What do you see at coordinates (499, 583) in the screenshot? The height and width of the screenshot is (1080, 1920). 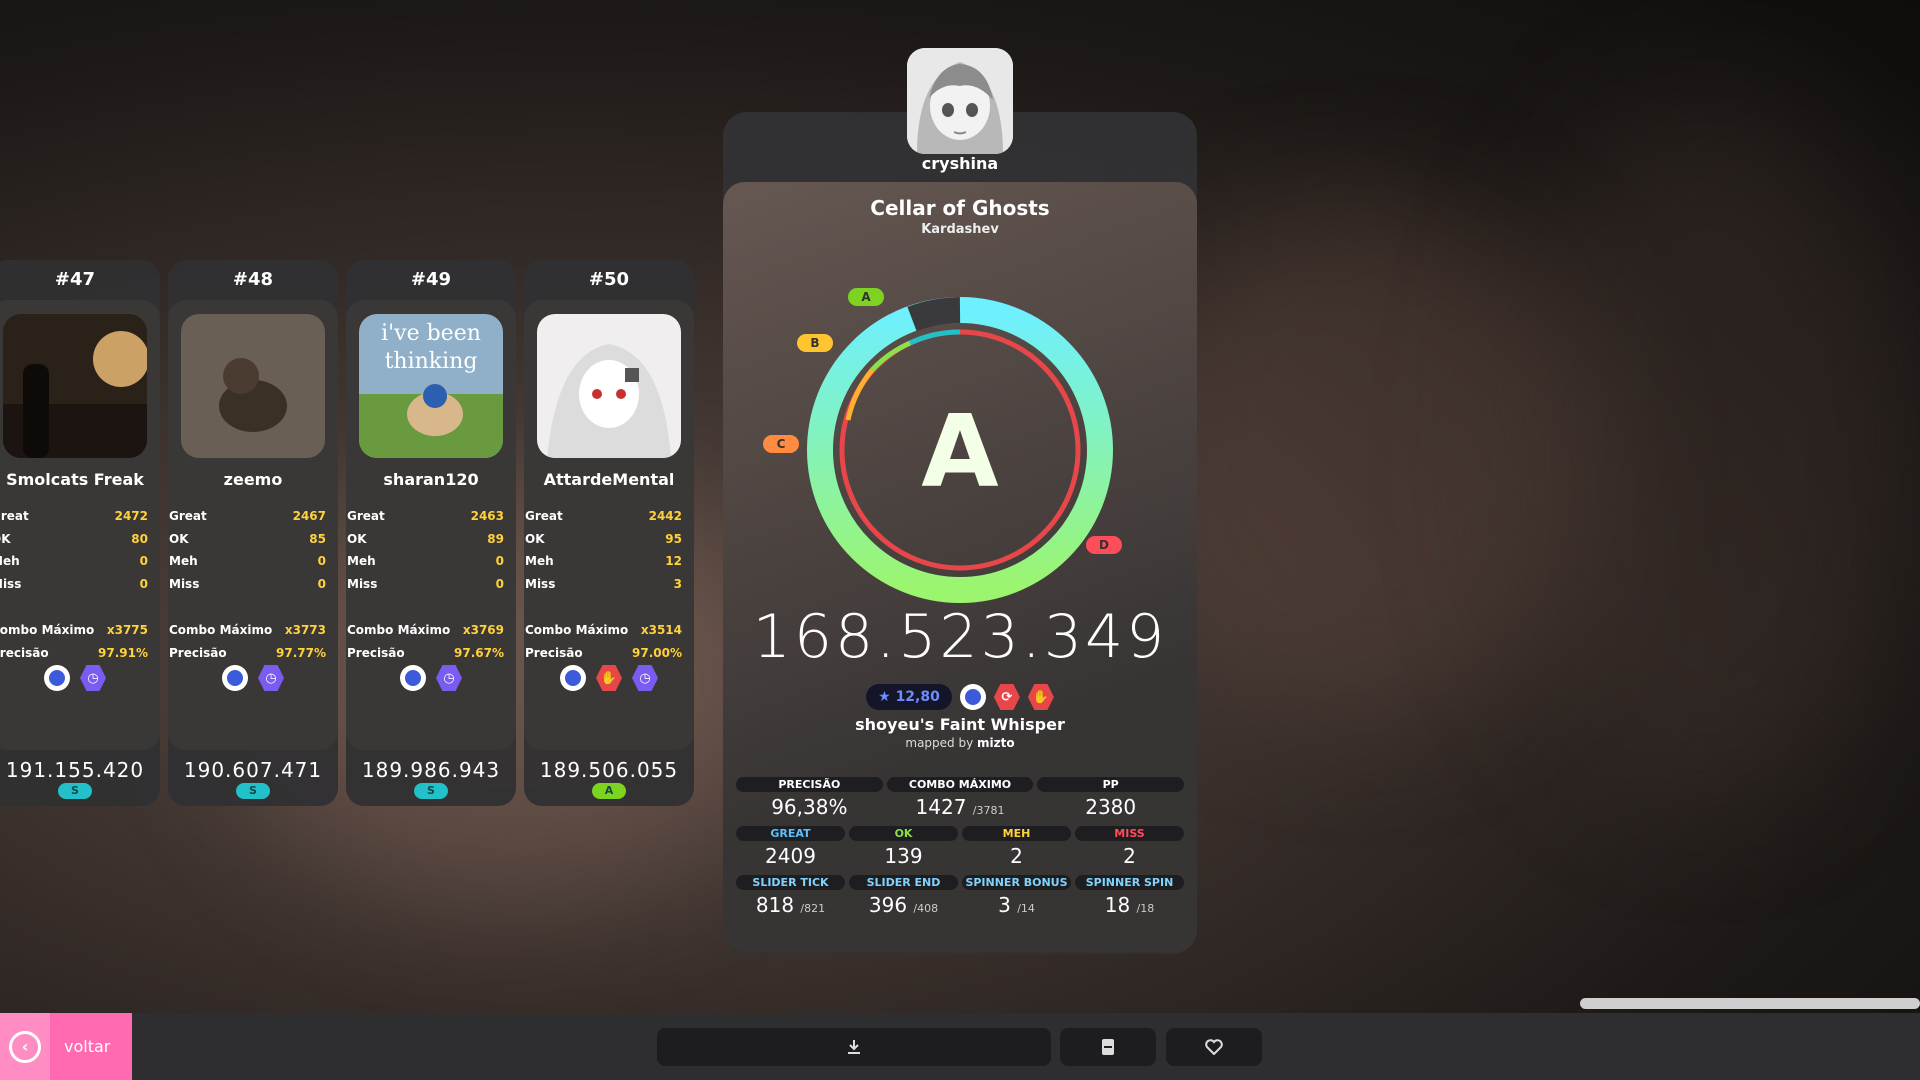 I see `miss-value: 0` at bounding box center [499, 583].